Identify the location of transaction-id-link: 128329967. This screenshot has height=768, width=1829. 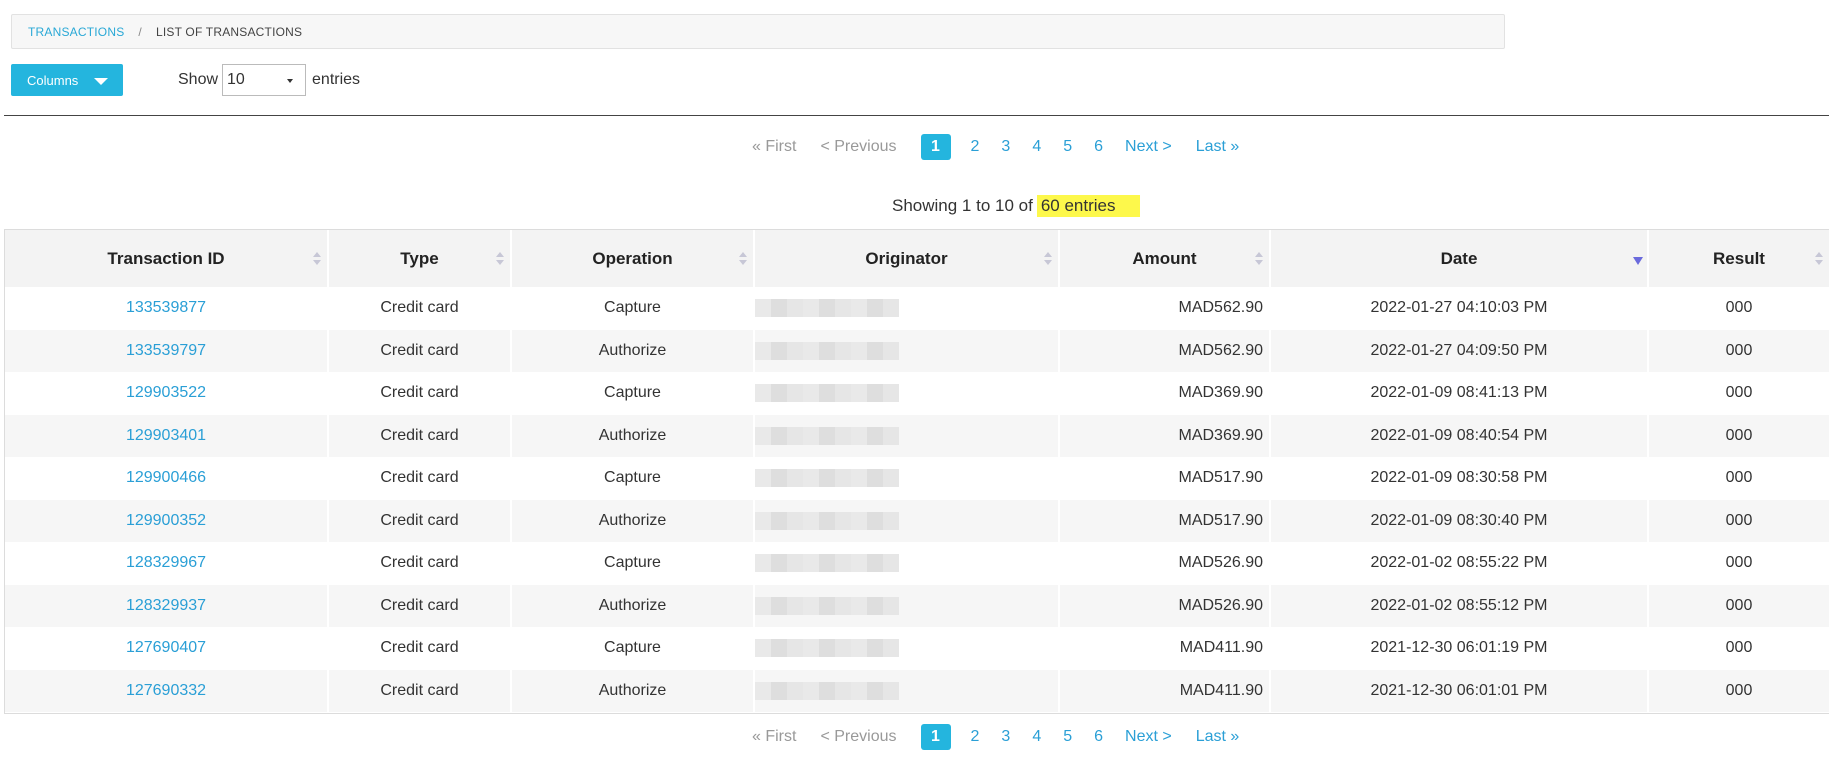
(166, 562).